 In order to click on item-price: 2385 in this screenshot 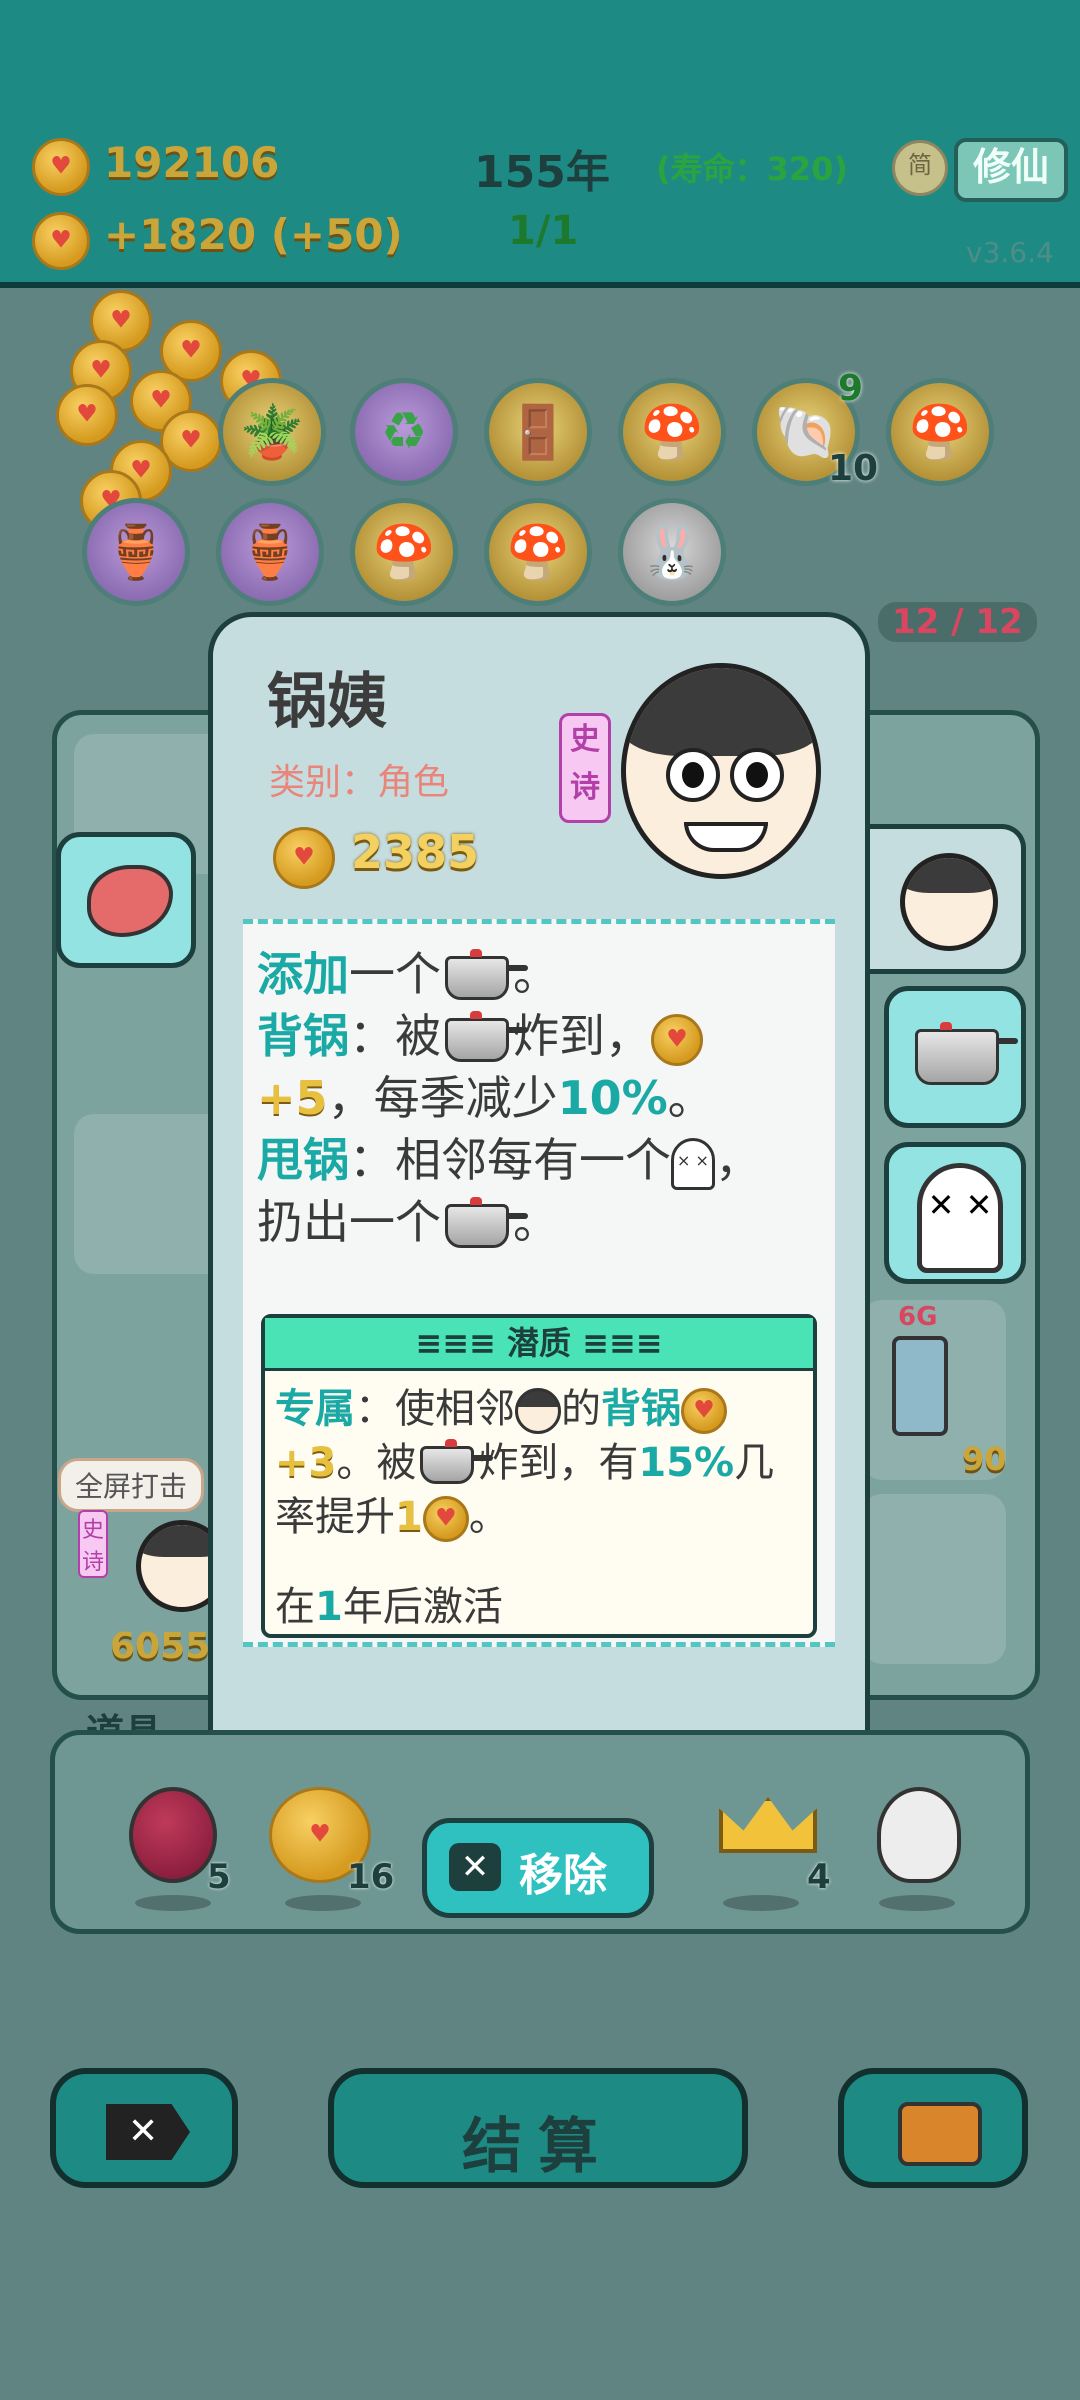, I will do `click(415, 852)`.